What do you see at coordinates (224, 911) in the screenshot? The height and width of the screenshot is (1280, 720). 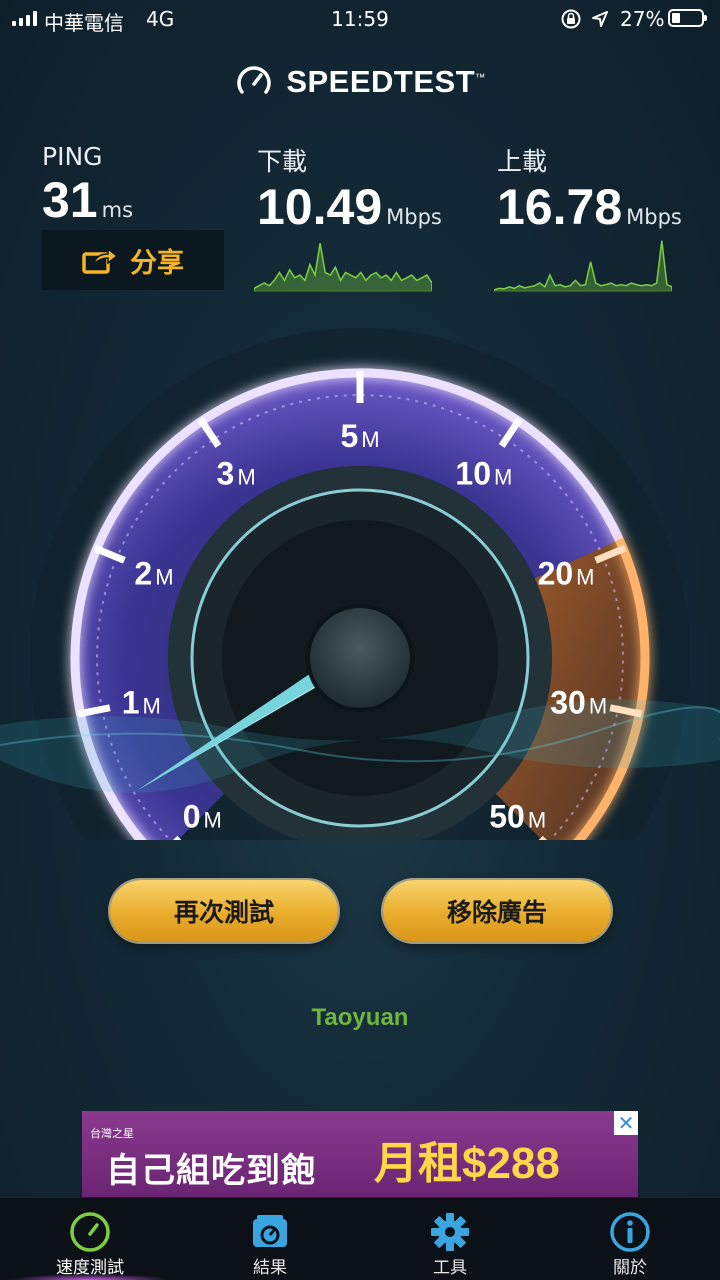 I see `retest-button: 再次測試` at bounding box center [224, 911].